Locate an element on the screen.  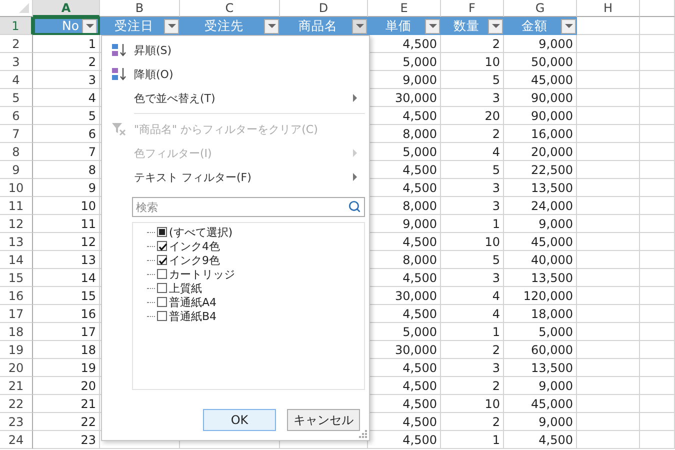
table-cell: 14 is located at coordinates (66, 278).